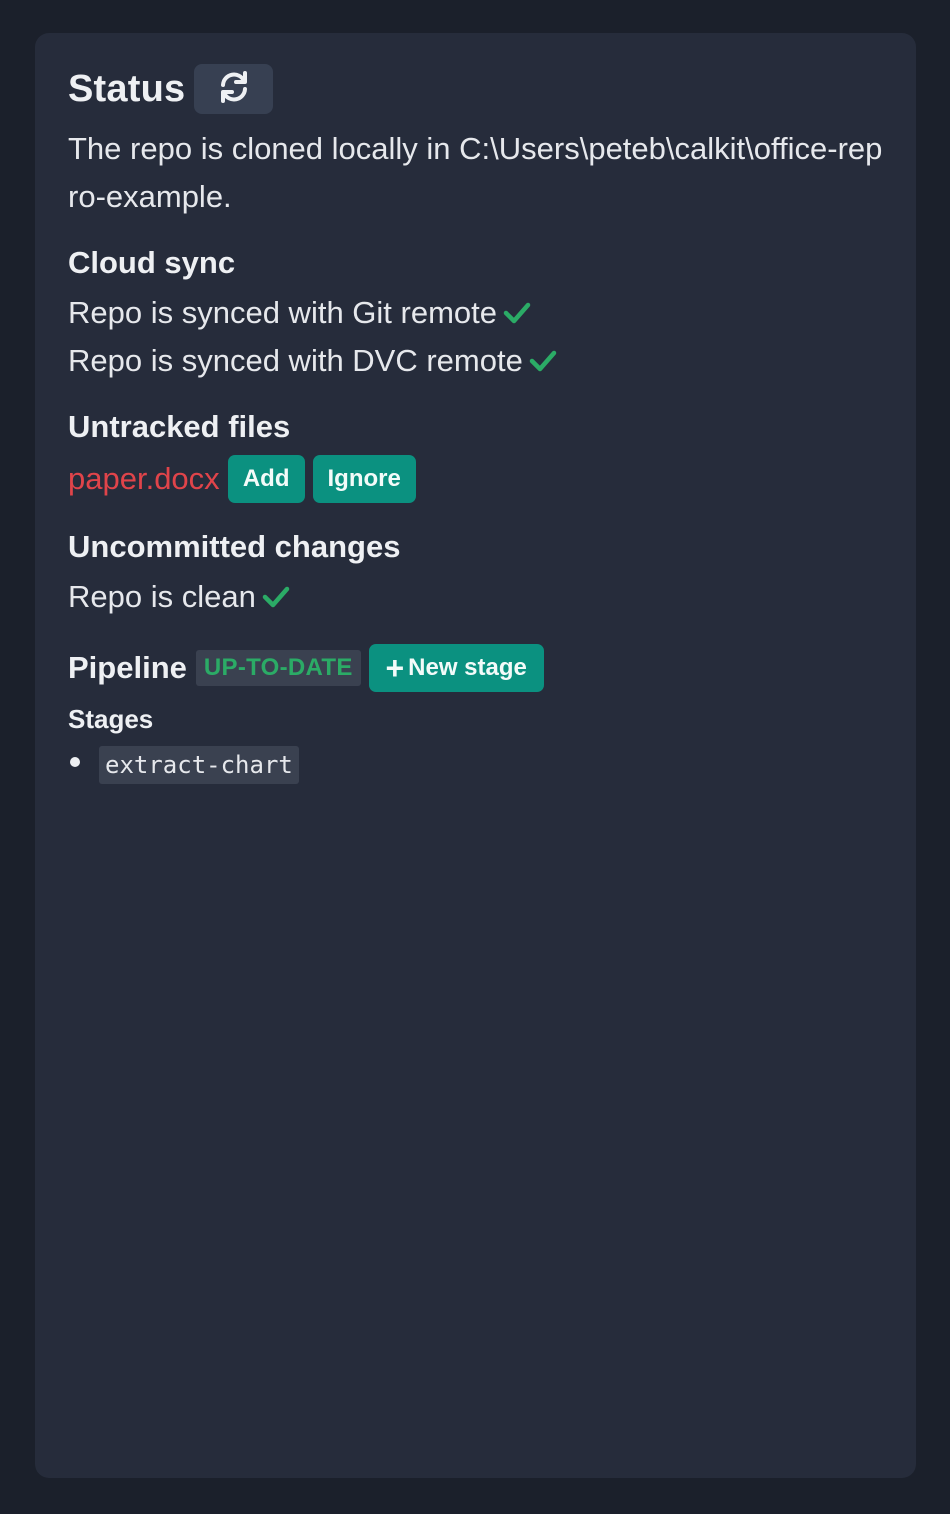  What do you see at coordinates (144, 478) in the screenshot?
I see `untracked-file-name: paper.docx` at bounding box center [144, 478].